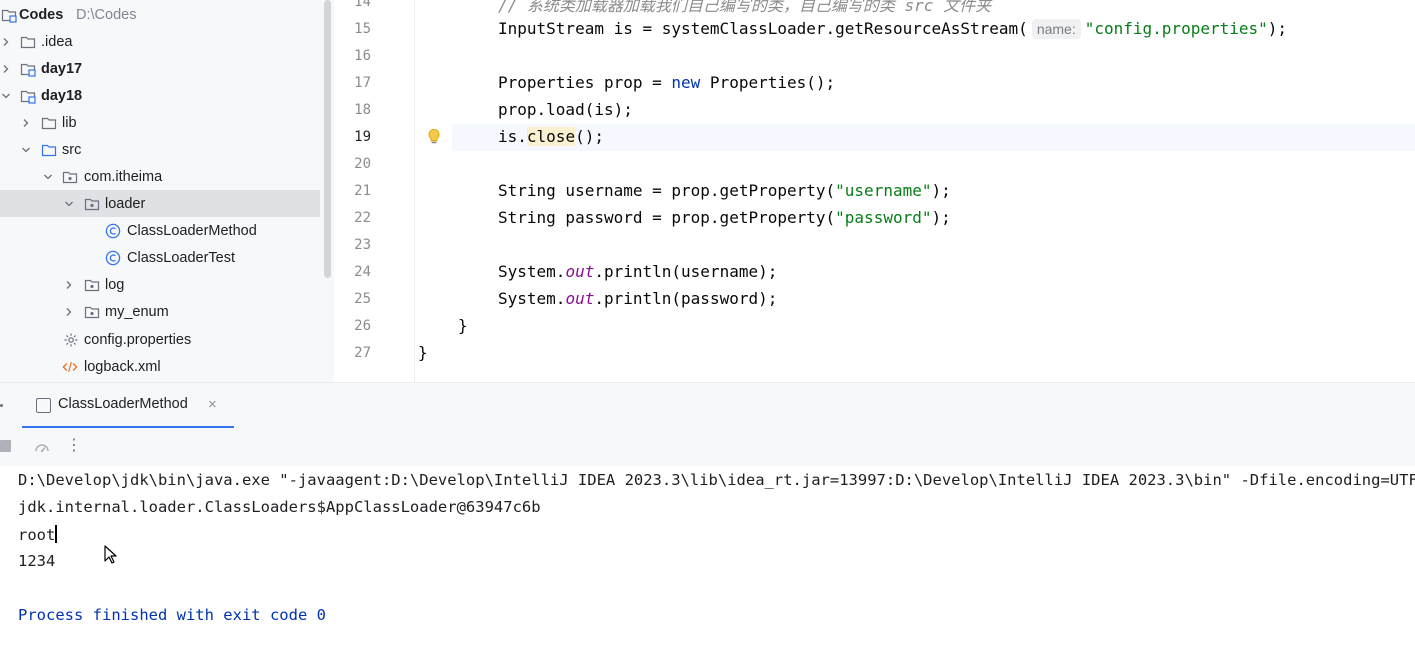 The width and height of the screenshot is (1415, 650). What do you see at coordinates (580, 298) in the screenshot?
I see `code-static-field: out` at bounding box center [580, 298].